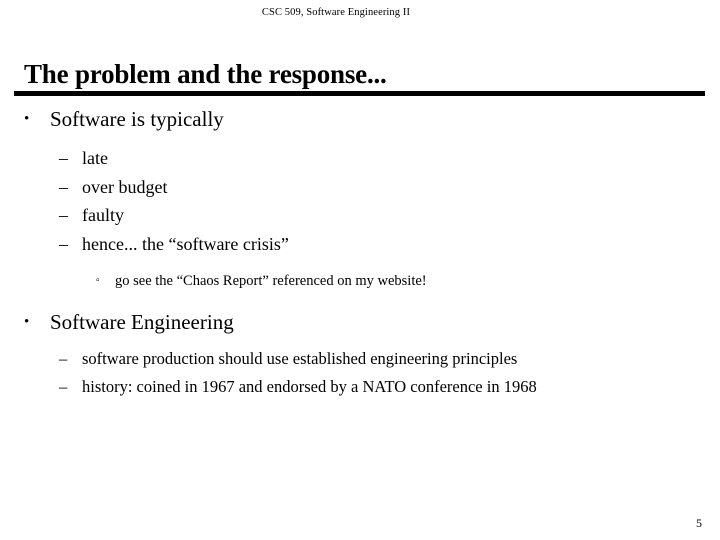 The image size is (720, 540). What do you see at coordinates (360, 244) in the screenshot?
I see `bullet-level2-software-crisis: – hence... the “software crisis”` at bounding box center [360, 244].